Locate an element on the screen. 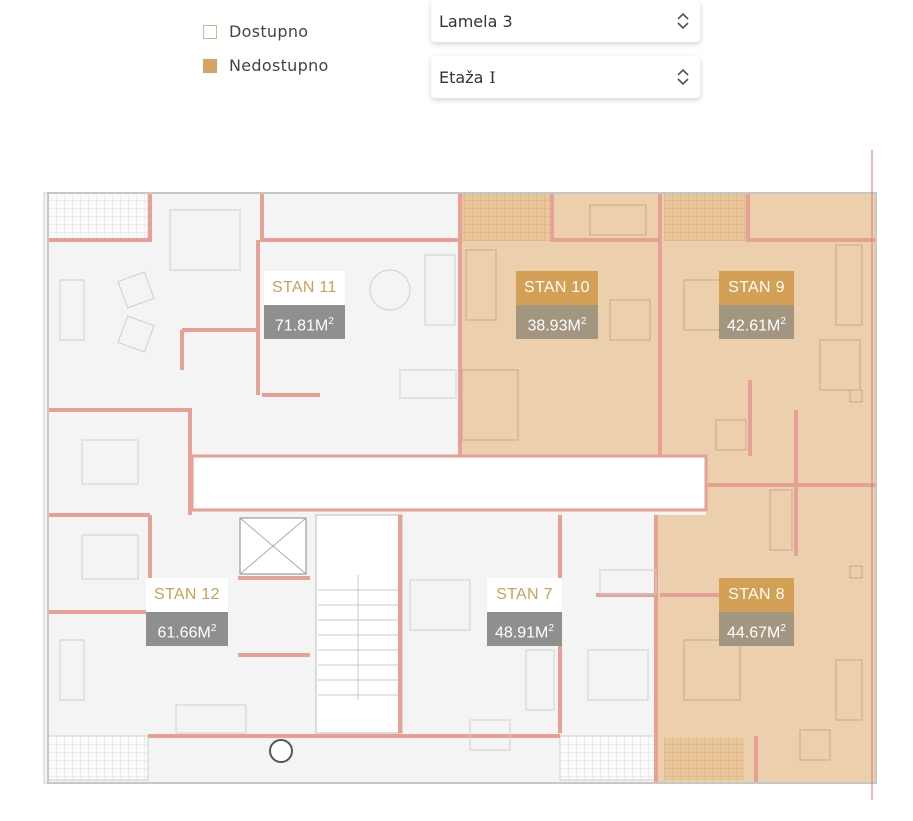 This screenshot has height=821, width=913. stan-10-area: 38.93M is located at coordinates (554, 326).